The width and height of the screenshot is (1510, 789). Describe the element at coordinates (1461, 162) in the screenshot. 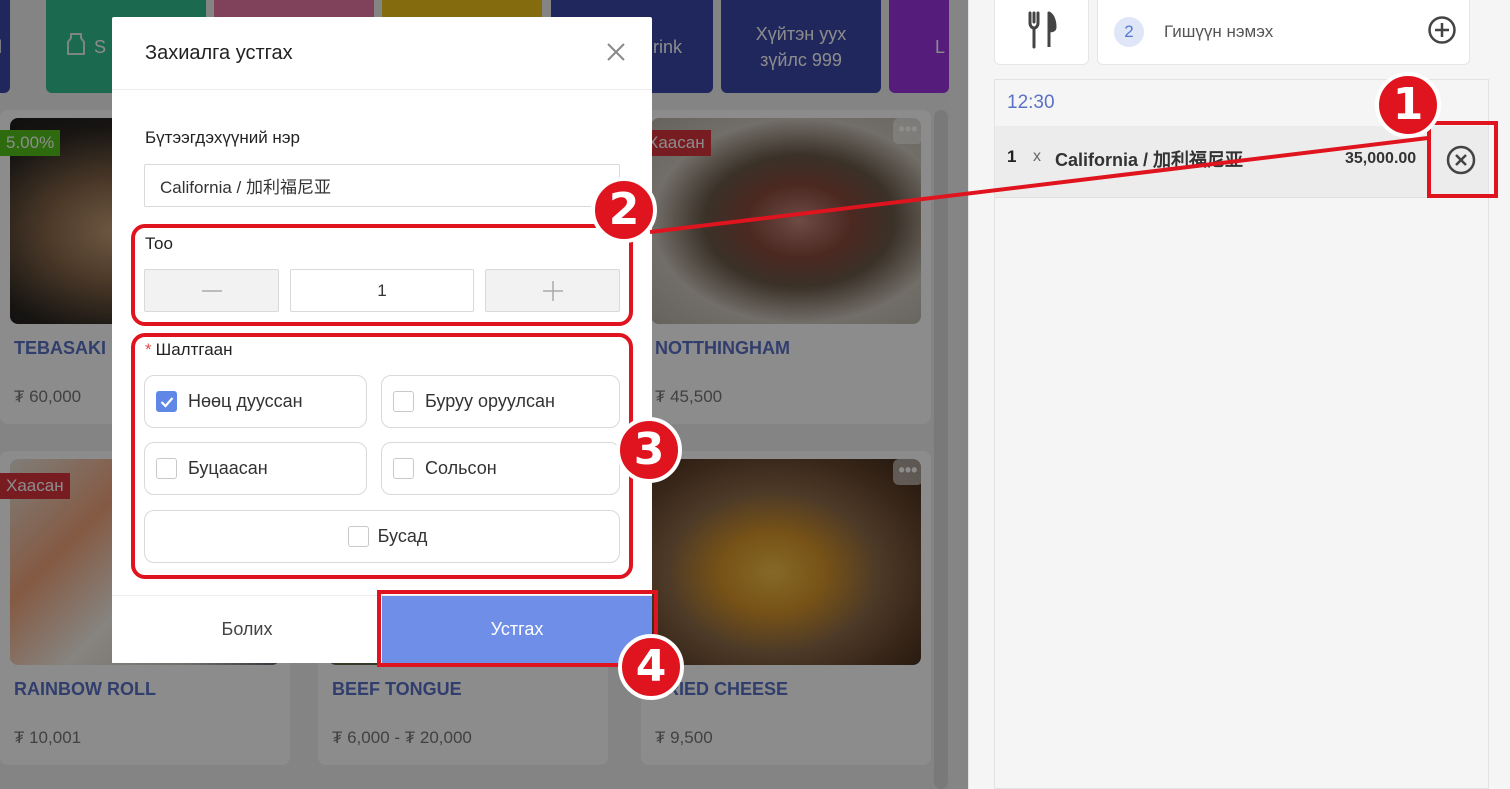

I see `remove-item-icon` at that location.